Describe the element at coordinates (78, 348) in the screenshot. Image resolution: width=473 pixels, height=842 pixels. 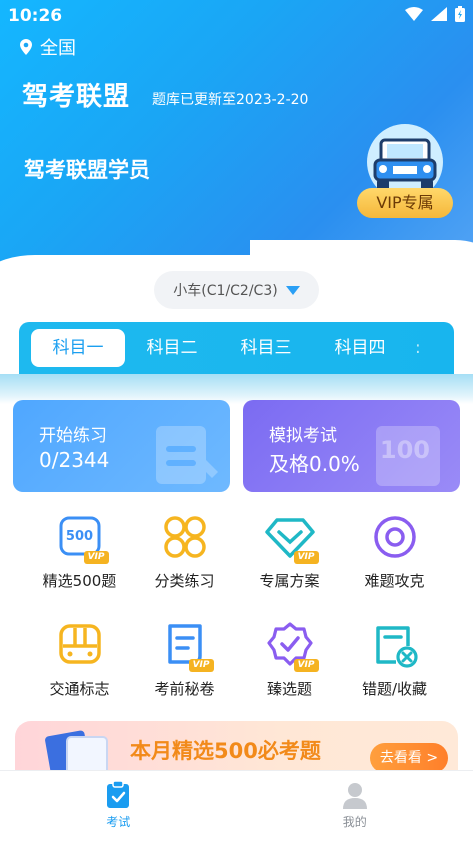
I see `tab-subject-1: 科目一` at that location.